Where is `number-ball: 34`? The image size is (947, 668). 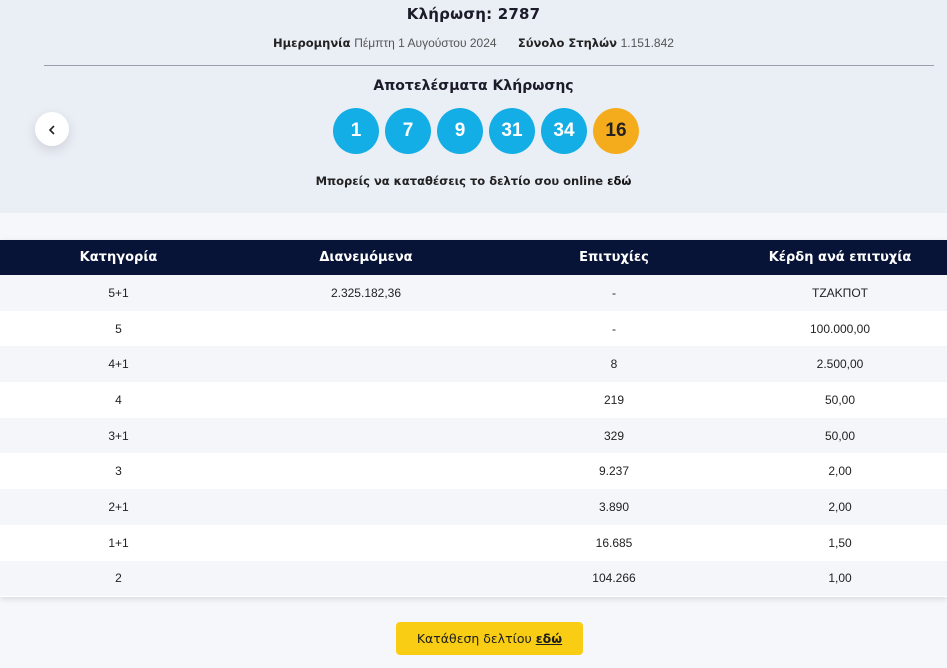 number-ball: 34 is located at coordinates (564, 131).